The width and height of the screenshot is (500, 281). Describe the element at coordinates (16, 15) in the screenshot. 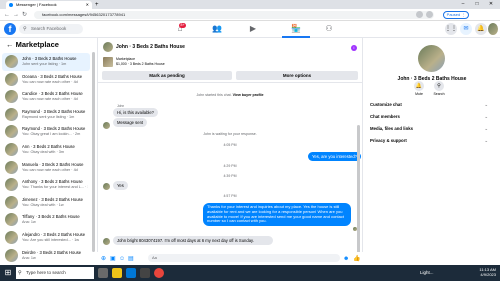

I see `forward-icon: →` at that location.